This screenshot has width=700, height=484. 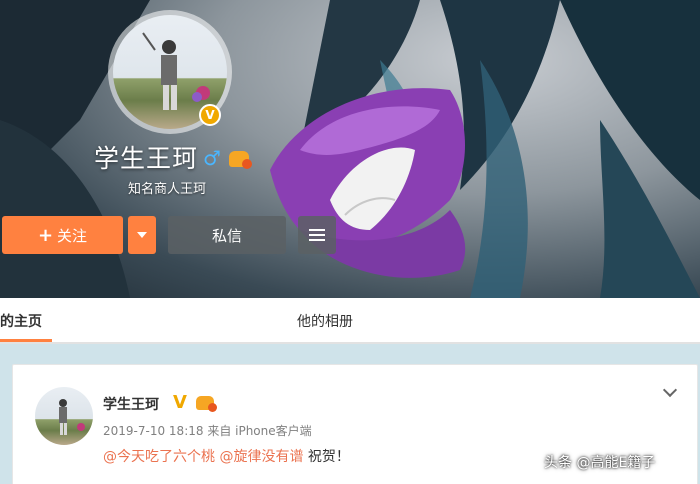 What do you see at coordinates (72, 417) in the screenshot?
I see `golfer-figure` at bounding box center [72, 417].